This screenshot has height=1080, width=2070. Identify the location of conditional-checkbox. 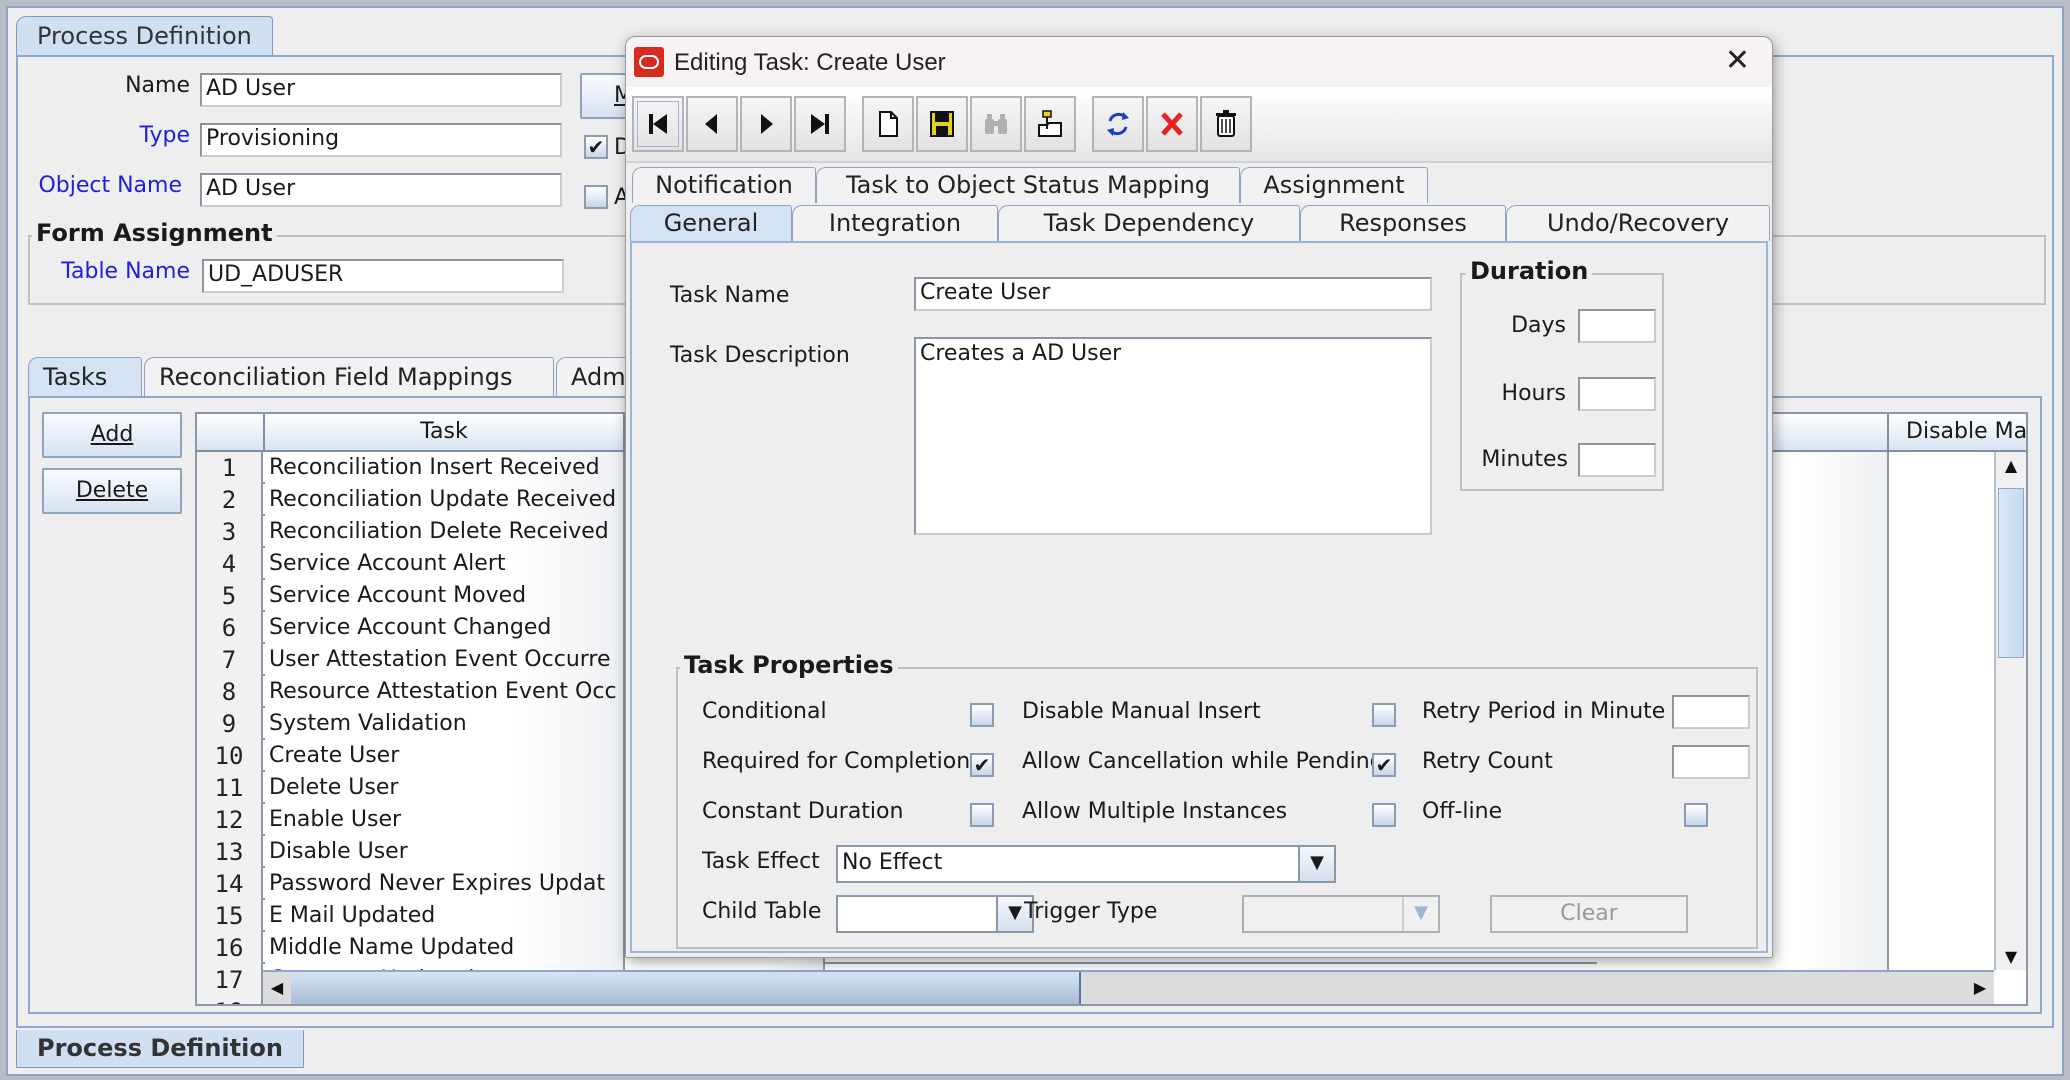
(982, 715).